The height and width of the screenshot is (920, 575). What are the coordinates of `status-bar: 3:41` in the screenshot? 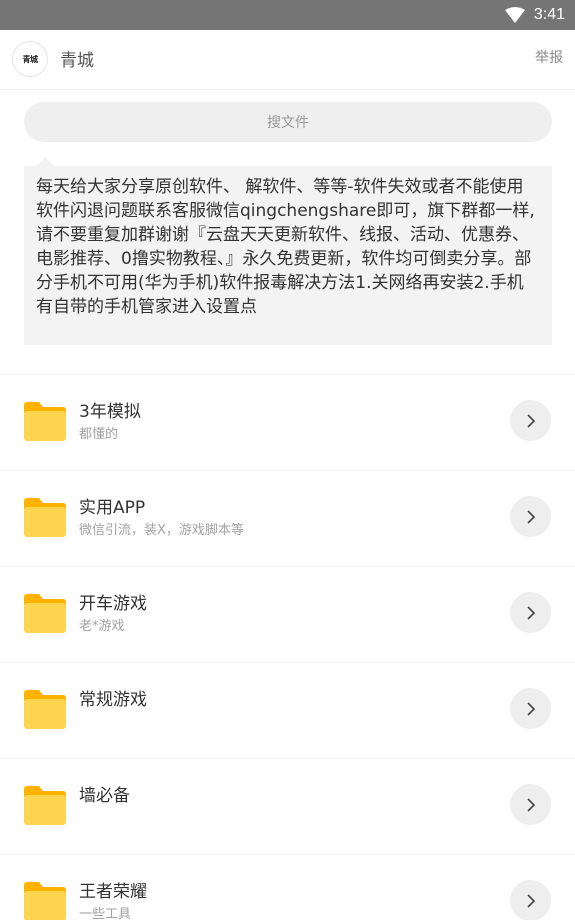 It's located at (287, 15).